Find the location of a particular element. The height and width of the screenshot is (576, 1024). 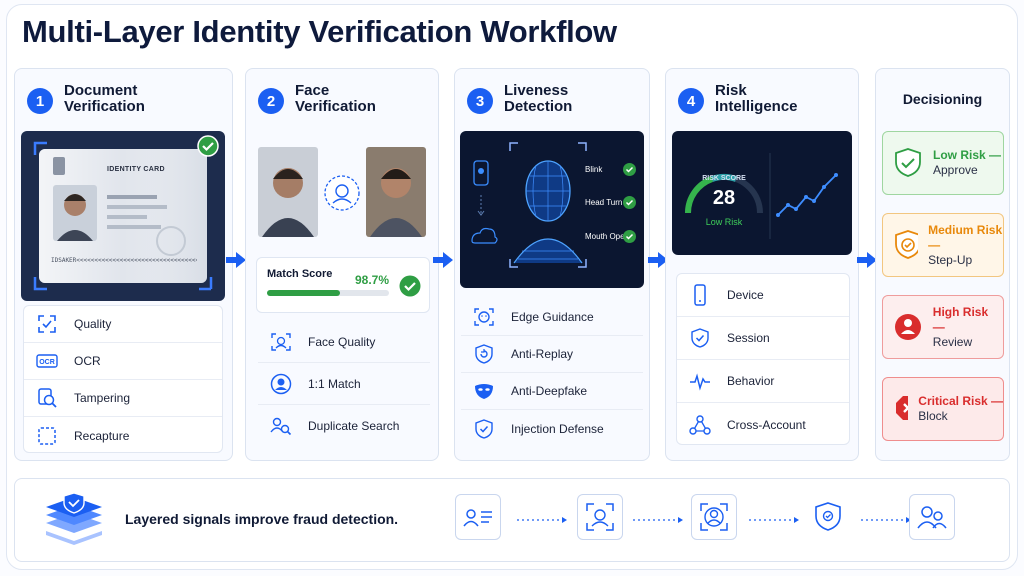

document-check-list: Quality OCR OCR Tampering Recapture is located at coordinates (123, 379).